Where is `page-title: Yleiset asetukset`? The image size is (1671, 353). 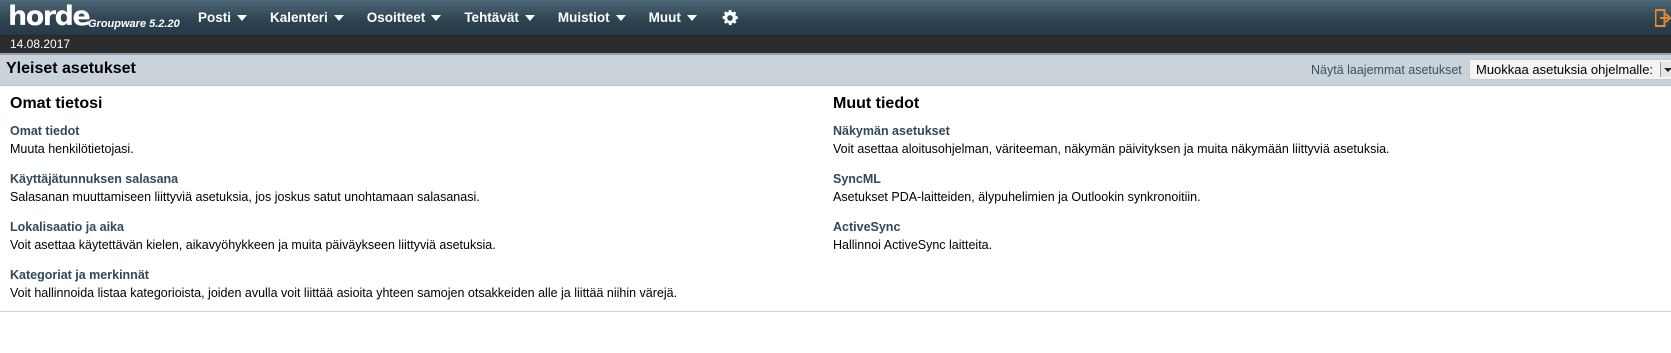 page-title: Yleiset asetukset is located at coordinates (71, 68).